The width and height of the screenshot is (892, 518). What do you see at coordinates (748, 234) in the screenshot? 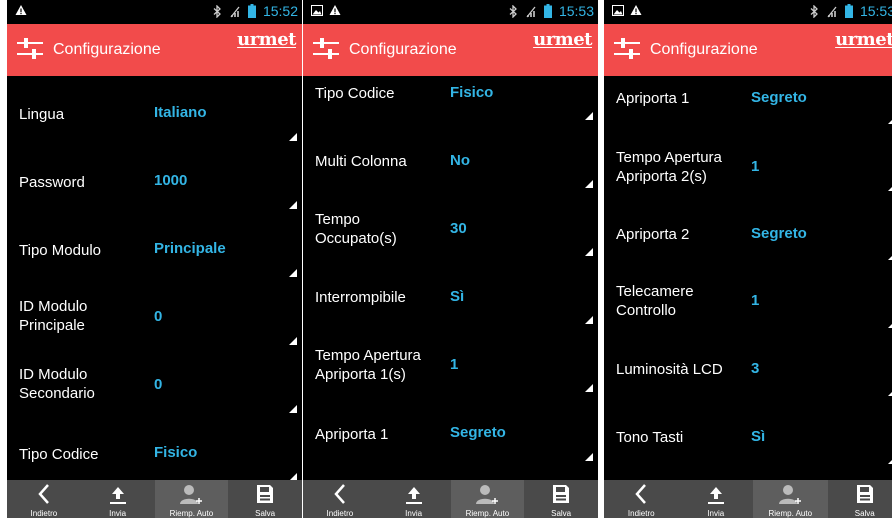
I see `settings-row-apriporta-2: Apriporta 2 Segreto` at bounding box center [748, 234].